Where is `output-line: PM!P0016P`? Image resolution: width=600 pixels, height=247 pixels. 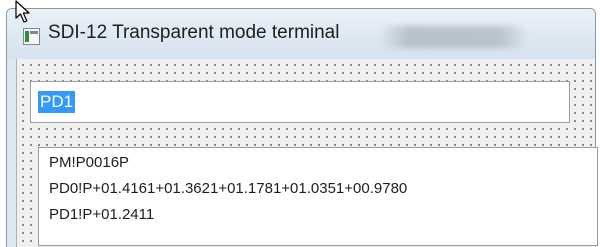
output-line: PM!P0016P is located at coordinates (89, 162).